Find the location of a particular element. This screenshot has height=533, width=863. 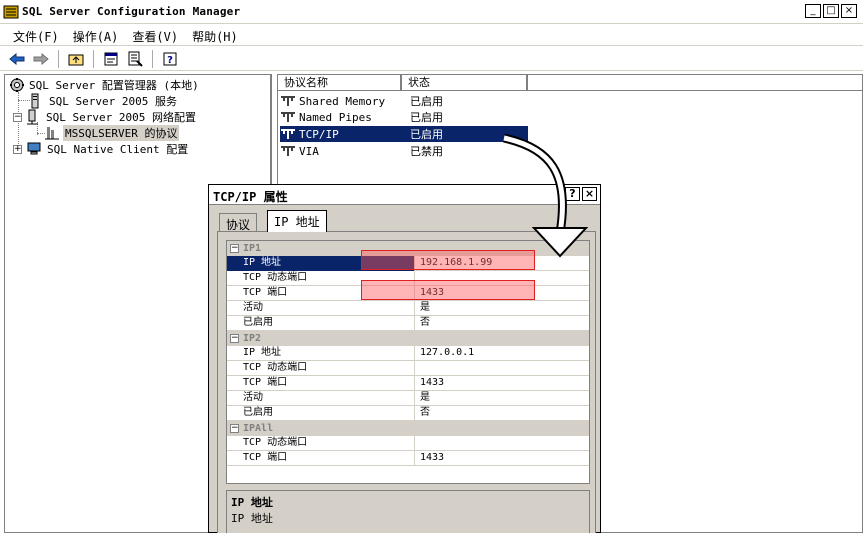

category-label: IPAll is located at coordinates (258, 428).